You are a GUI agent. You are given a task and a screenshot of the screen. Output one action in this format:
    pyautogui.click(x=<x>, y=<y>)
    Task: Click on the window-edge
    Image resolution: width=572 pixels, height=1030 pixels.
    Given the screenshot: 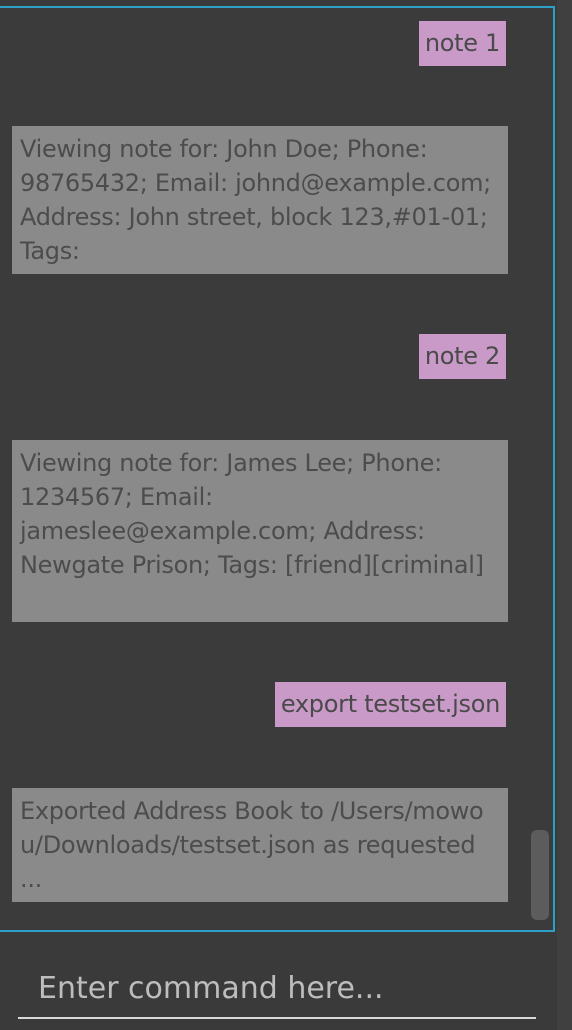 What is the action you would take?
    pyautogui.click(x=564, y=515)
    